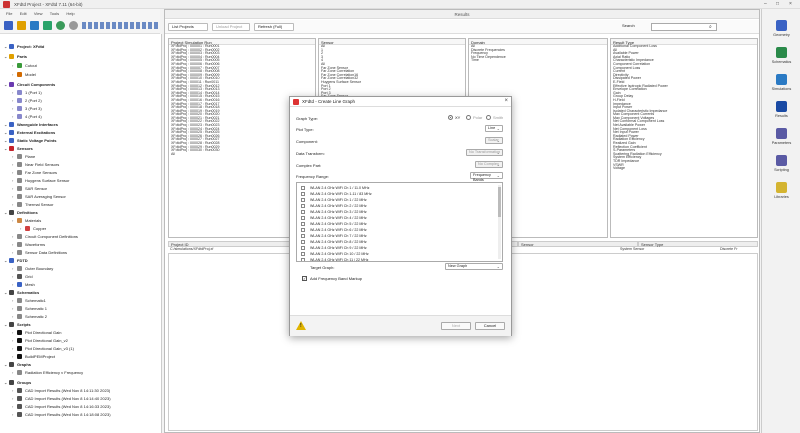 This screenshot has width=800, height=433. I want to click on open-icon, so click(21, 25).